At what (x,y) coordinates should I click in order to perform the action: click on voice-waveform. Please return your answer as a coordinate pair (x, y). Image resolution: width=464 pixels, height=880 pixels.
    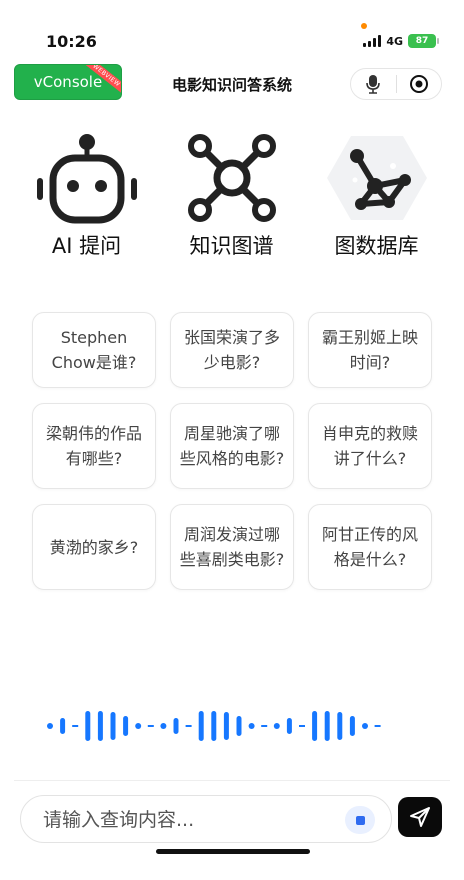
    Looking at the image, I should click on (214, 726).